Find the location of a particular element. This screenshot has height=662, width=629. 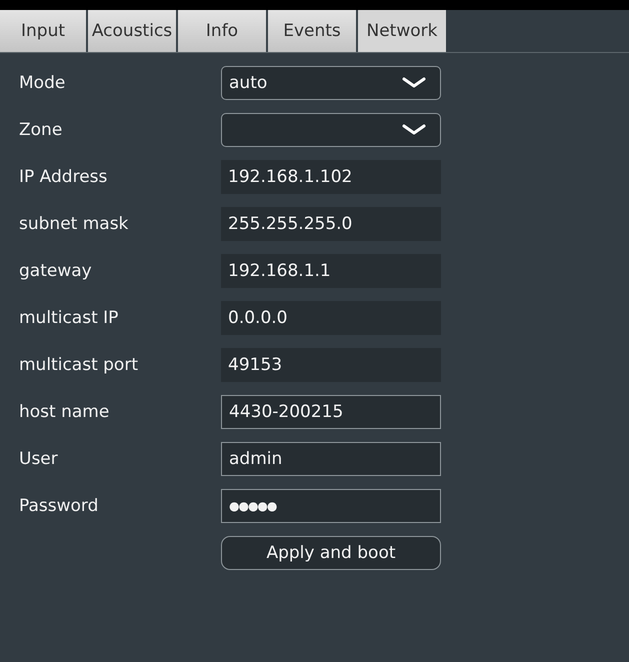

tab: Input is located at coordinates (44, 31).